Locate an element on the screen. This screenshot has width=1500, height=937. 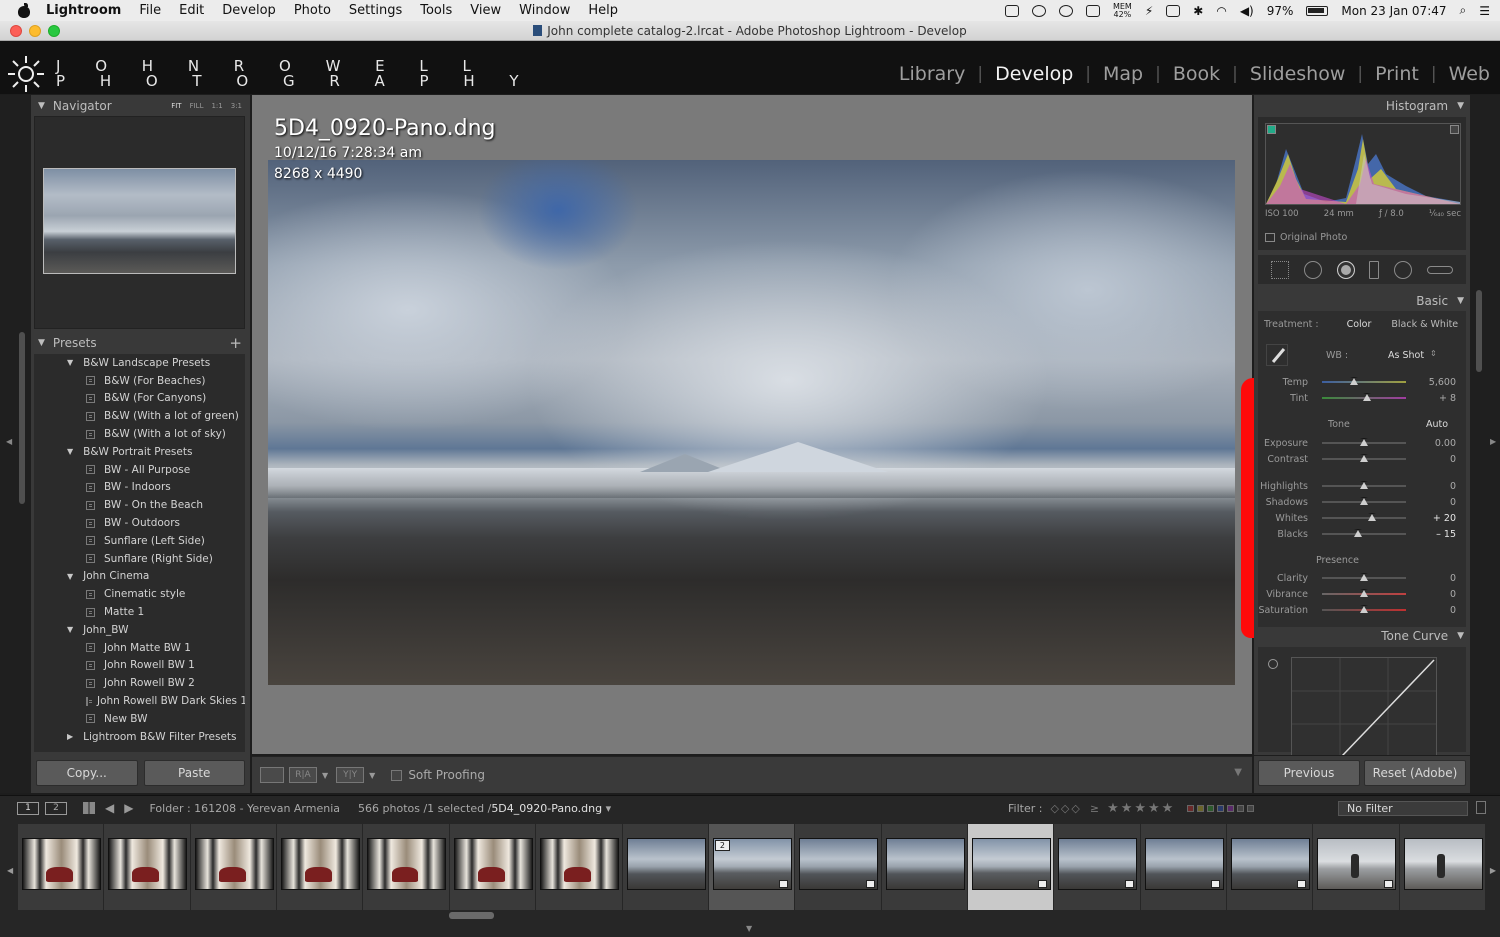
preset-folder: ▼ John_BW is located at coordinates (139, 630).